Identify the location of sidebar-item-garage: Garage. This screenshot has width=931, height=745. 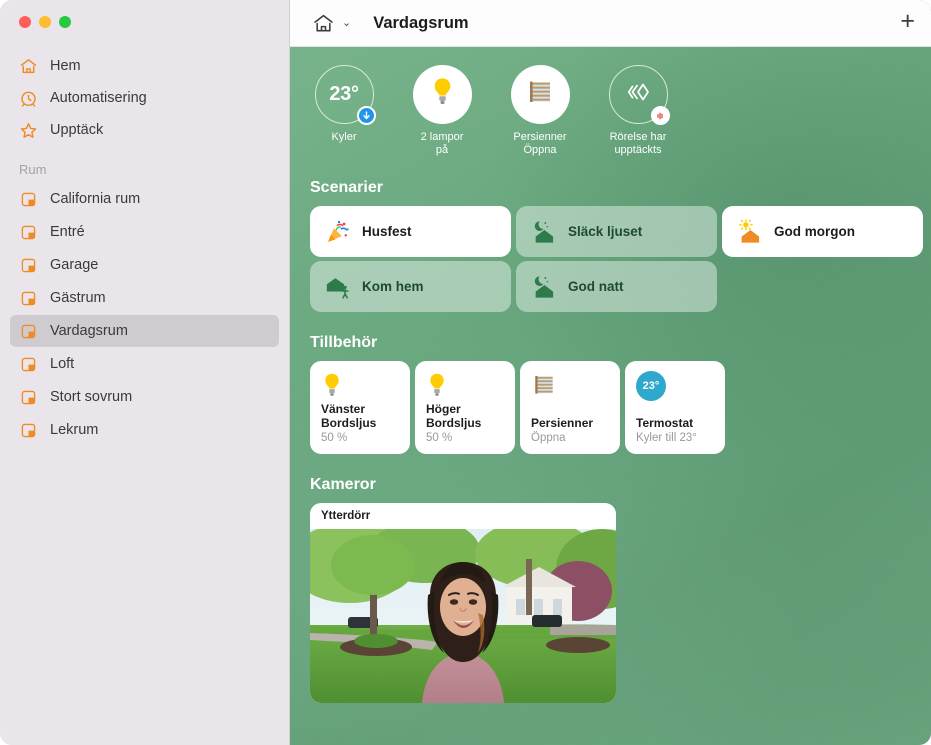
(144, 265).